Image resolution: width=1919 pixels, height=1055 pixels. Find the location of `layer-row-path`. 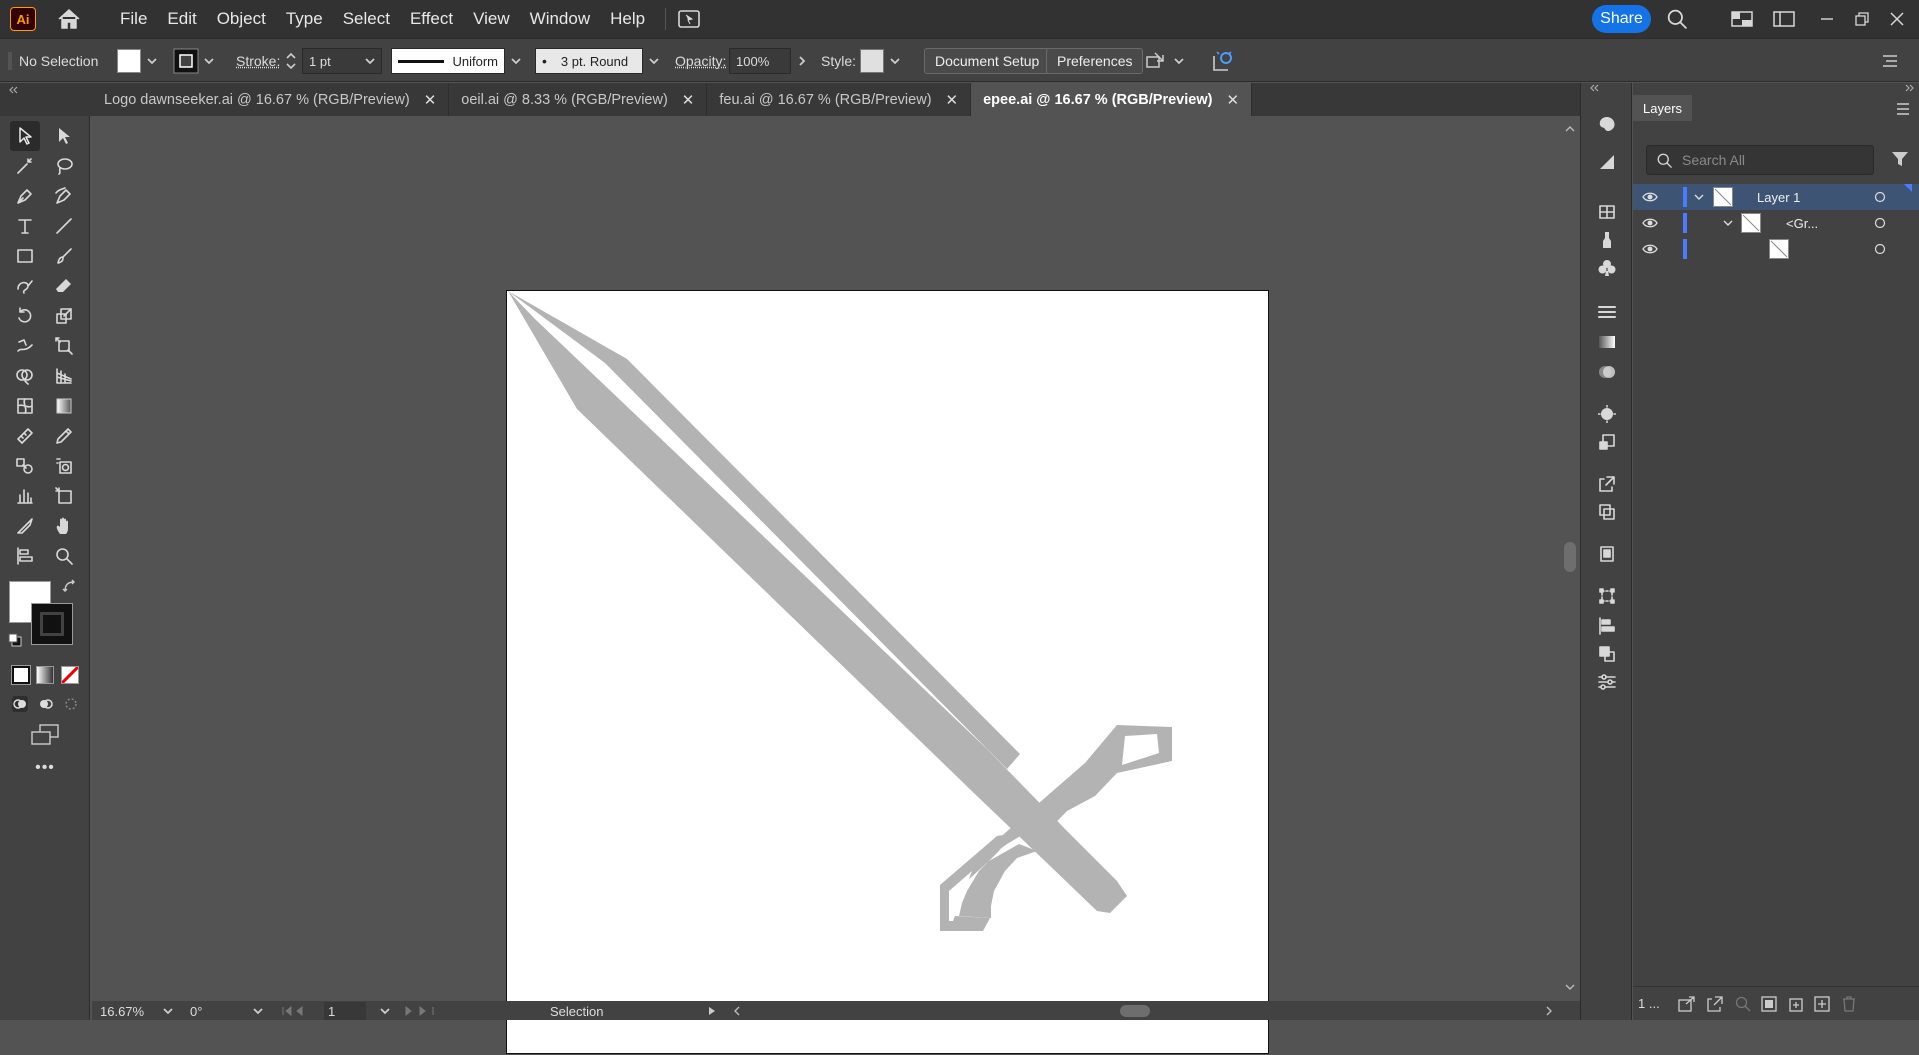

layer-row-path is located at coordinates (1776, 249).